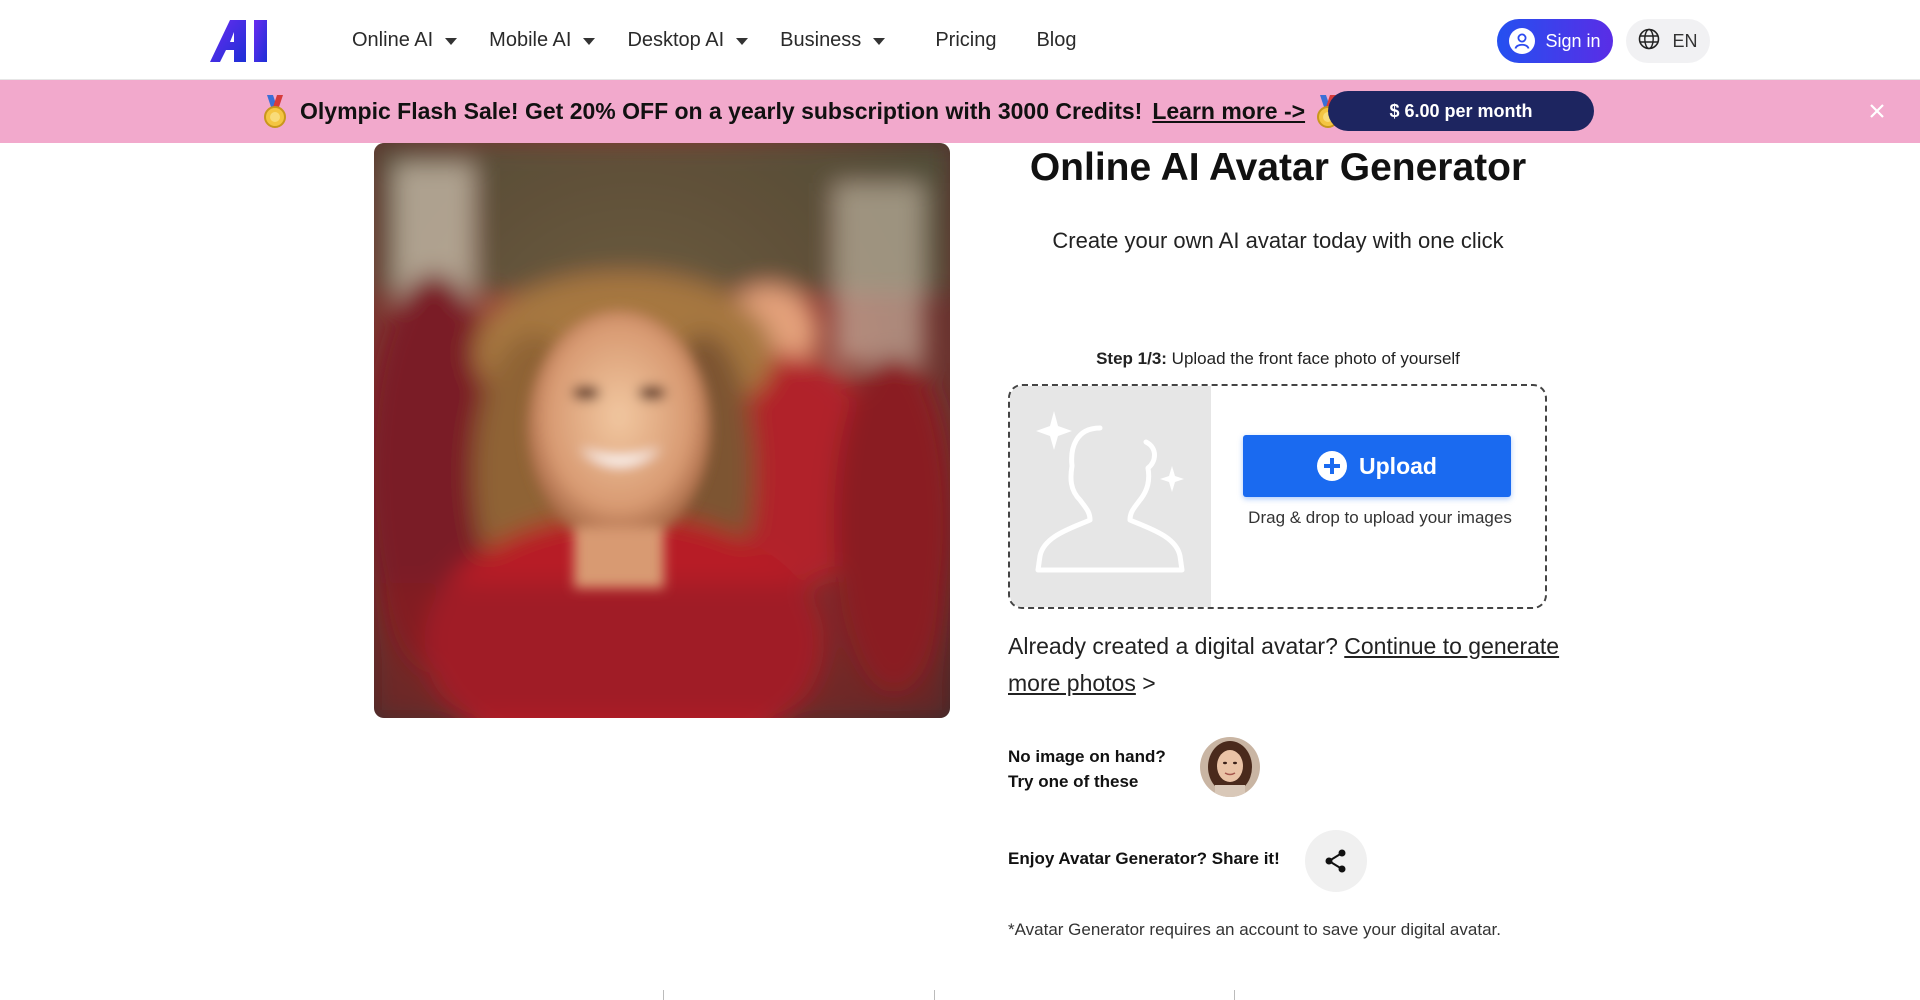 This screenshot has width=1920, height=1000. I want to click on continue-arrow: >, so click(1145, 683).